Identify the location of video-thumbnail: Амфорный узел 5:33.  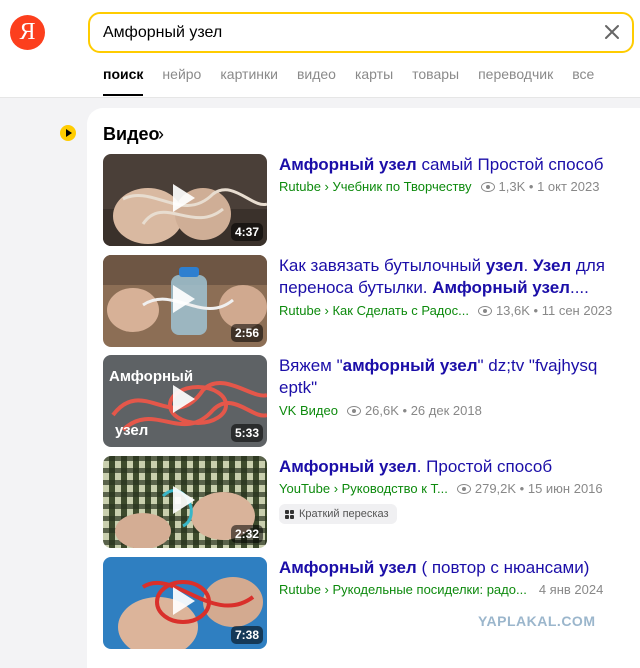
(185, 401).